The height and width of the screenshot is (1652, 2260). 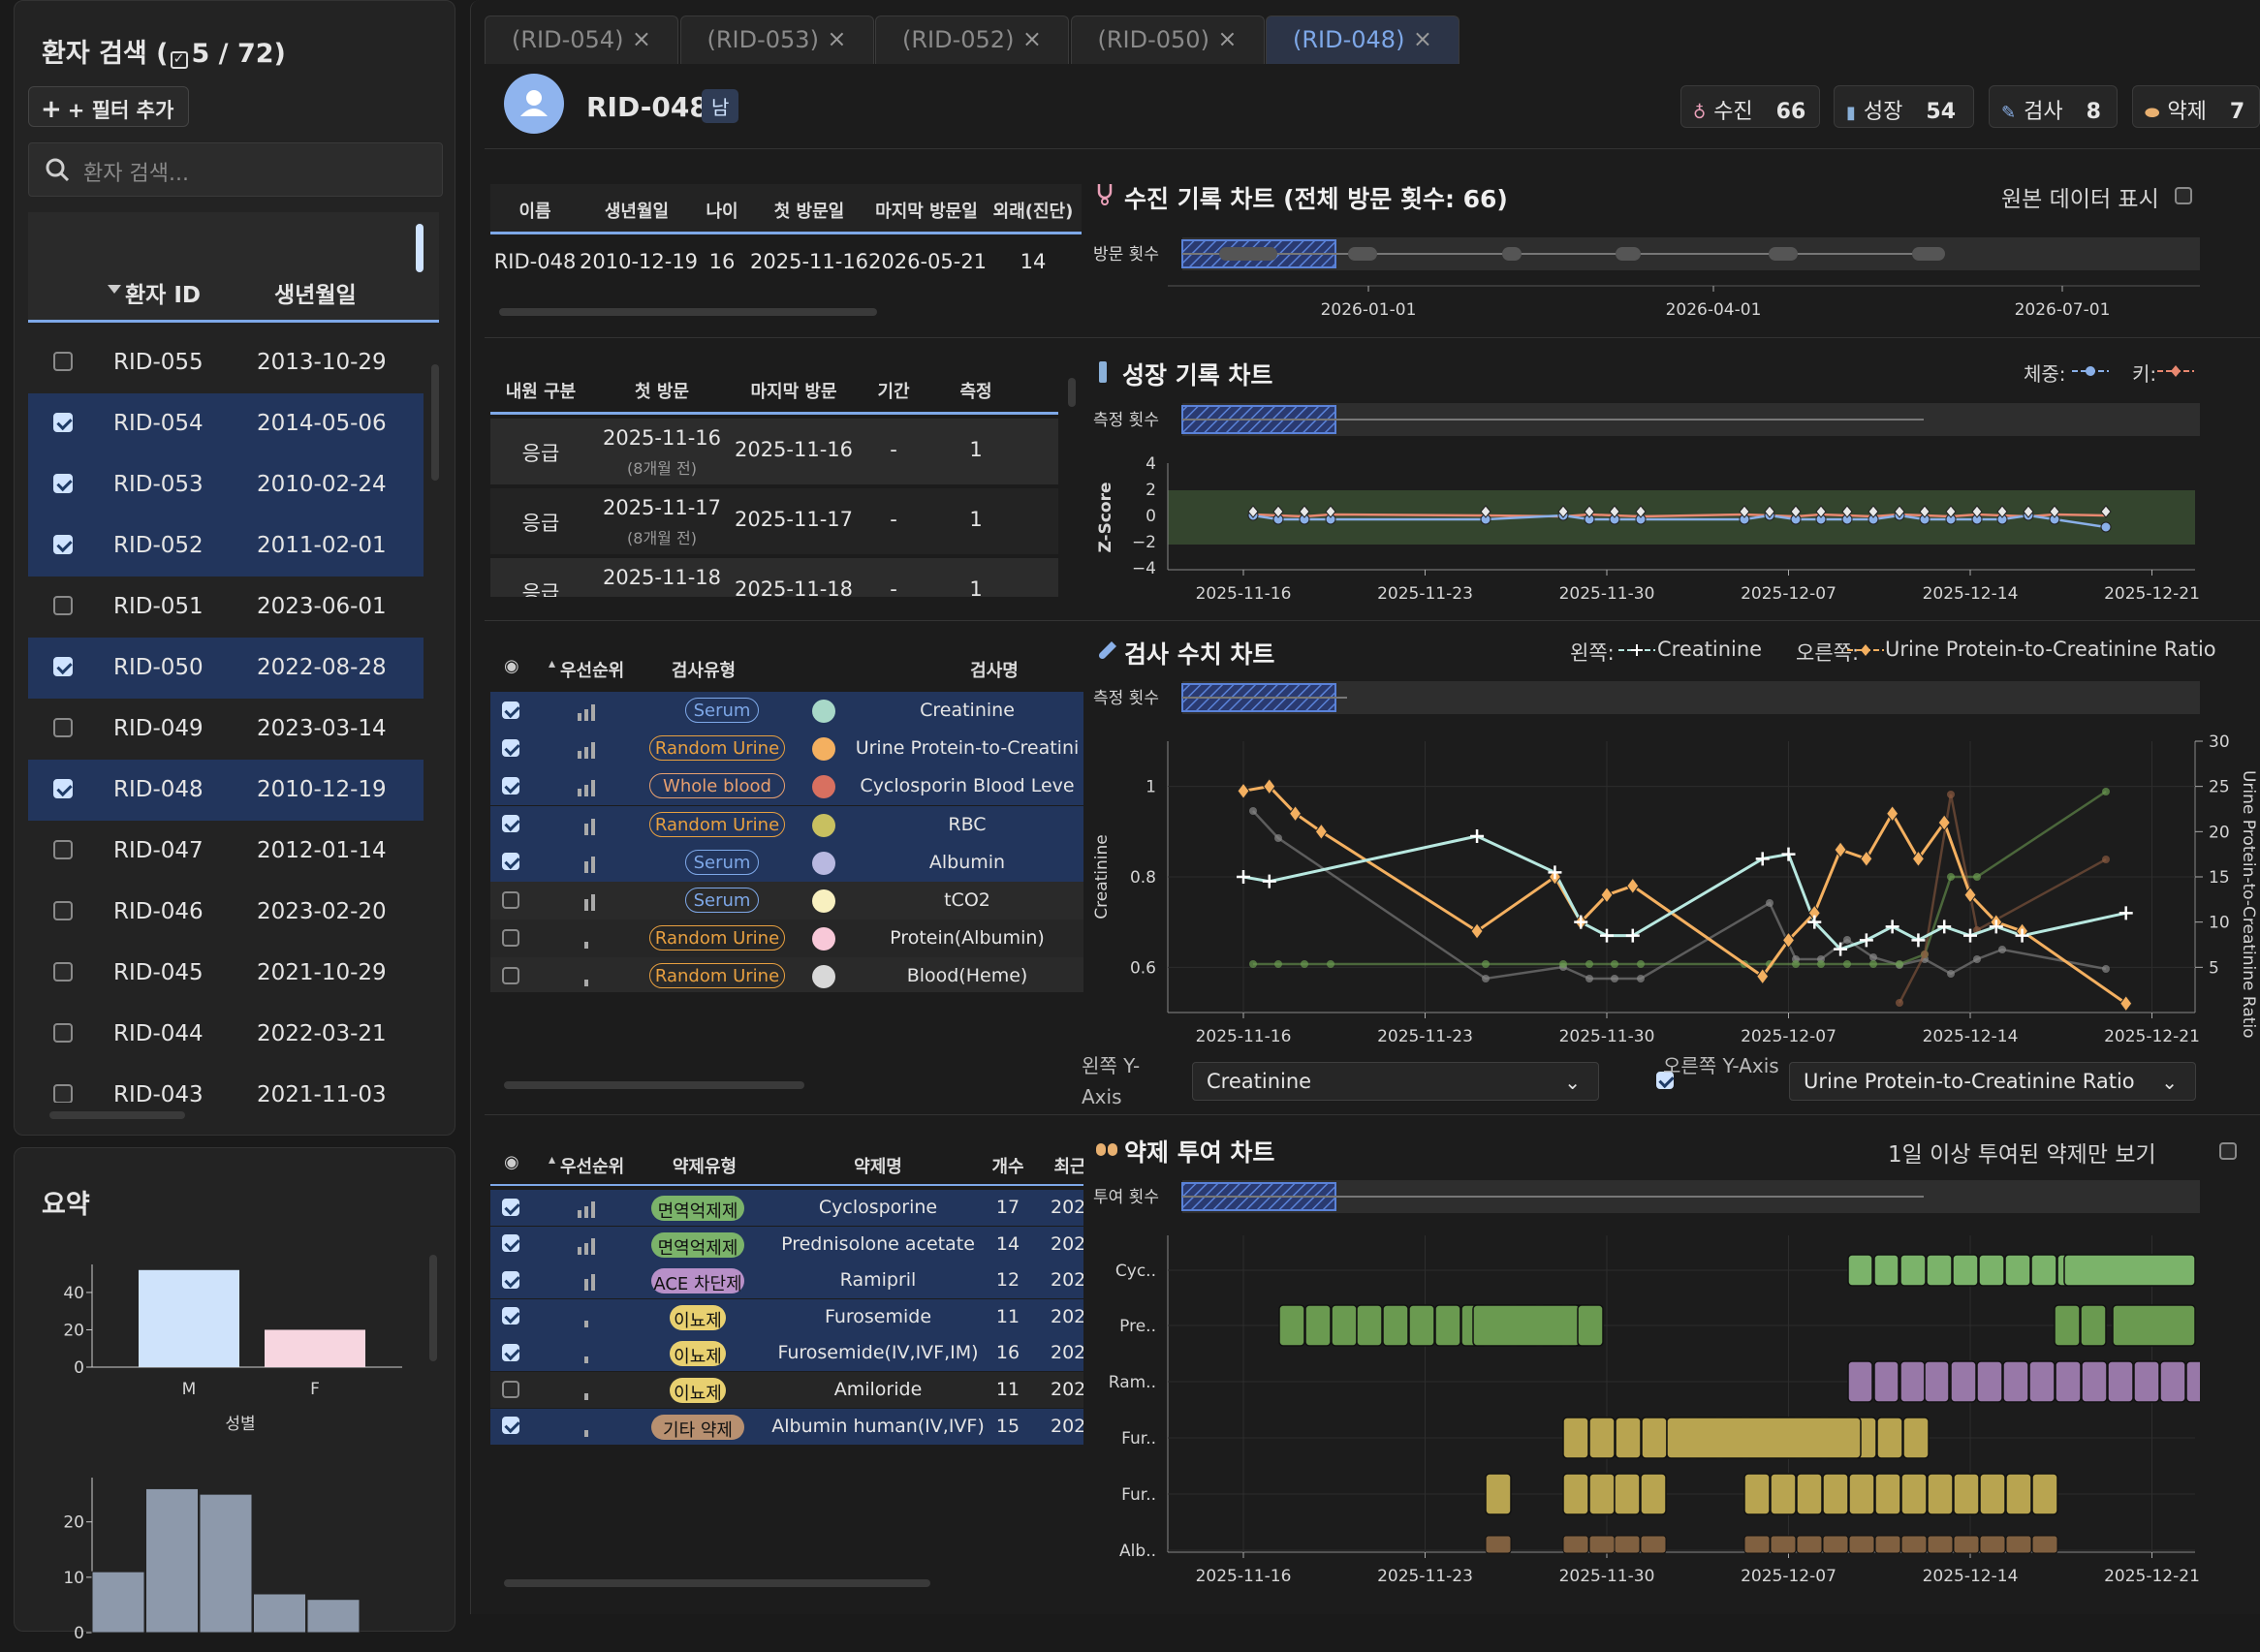 What do you see at coordinates (786, 1316) in the screenshot?
I see `drug-row: 이뇨제 Furosemide 11 2025` at bounding box center [786, 1316].